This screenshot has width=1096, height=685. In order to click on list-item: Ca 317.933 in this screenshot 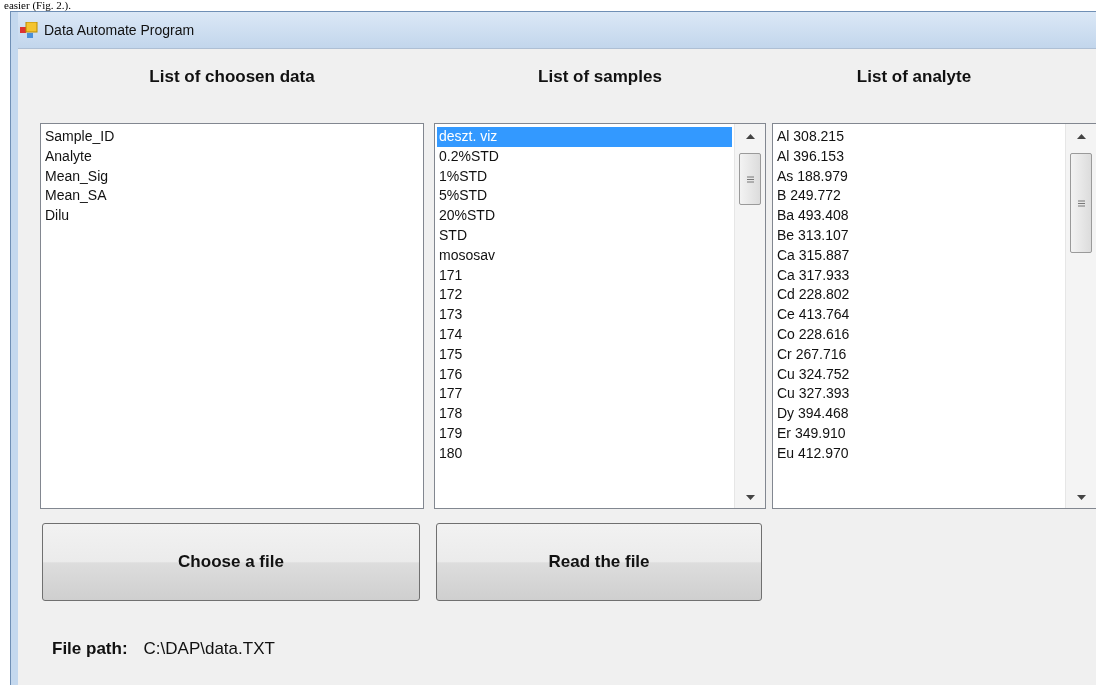, I will do `click(919, 275)`.